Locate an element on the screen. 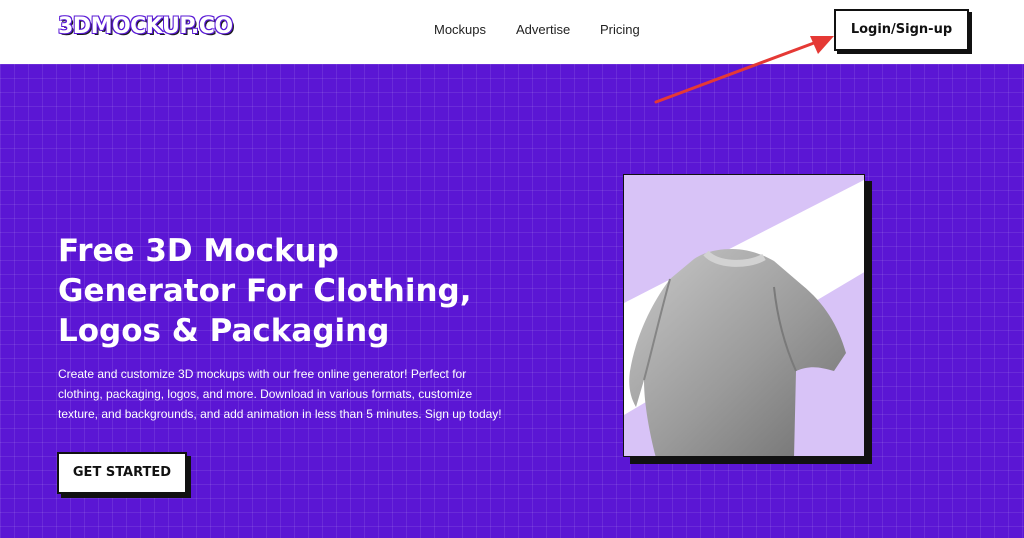  site-logo: 3DMOCKUP.CO is located at coordinates (145, 26).